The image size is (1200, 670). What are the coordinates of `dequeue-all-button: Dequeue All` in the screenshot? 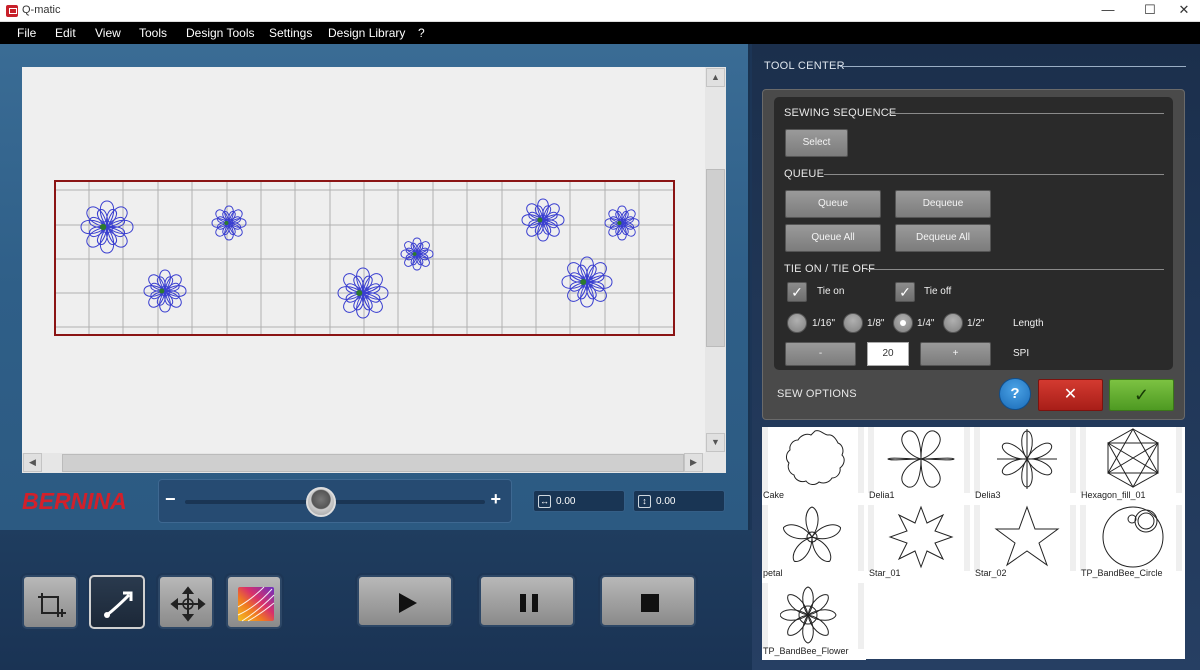 It's located at (943, 238).